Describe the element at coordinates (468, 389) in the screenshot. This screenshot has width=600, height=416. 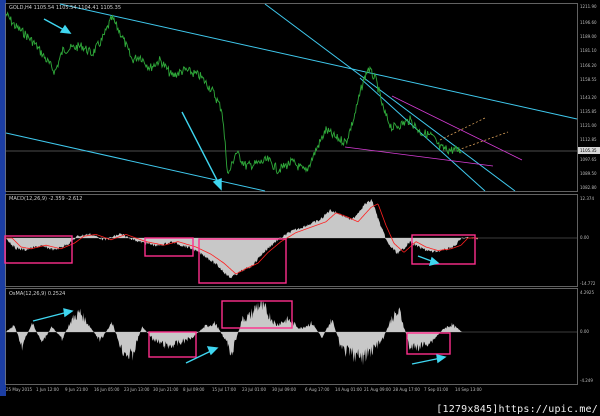
I see `date-tick: 14 Sep 13:00` at that location.